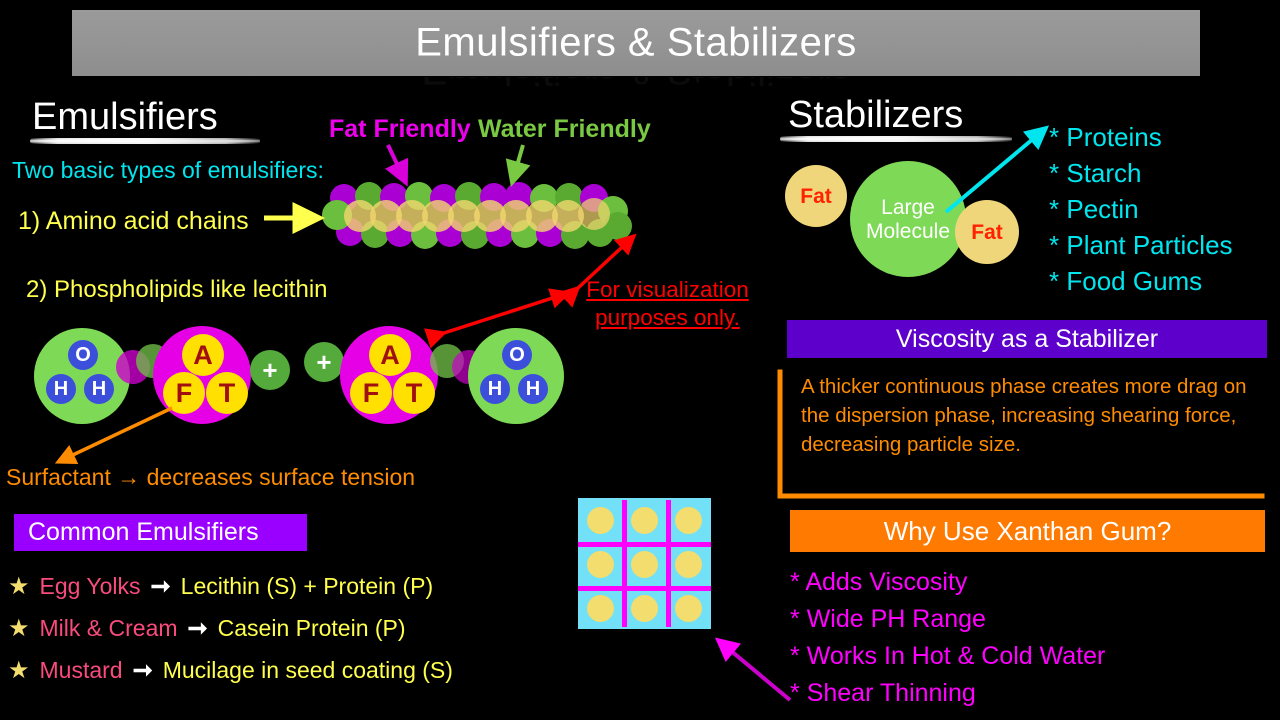  Describe the element at coordinates (307, 670) in the screenshot. I see `emulsifier-result: Mucilage in seed coating (S)` at that location.